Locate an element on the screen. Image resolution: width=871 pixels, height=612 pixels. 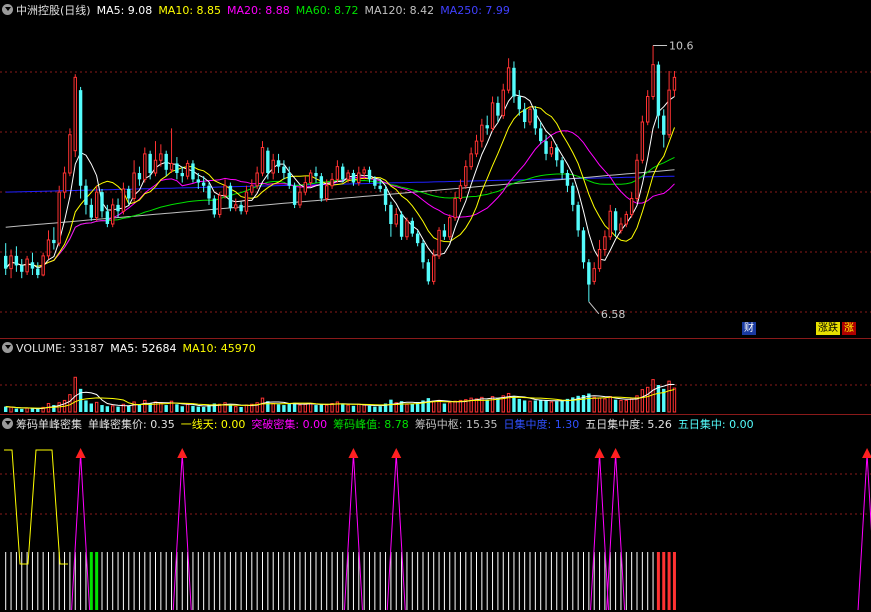
vol-ma5-label: MA5: 52684 is located at coordinates (143, 348).